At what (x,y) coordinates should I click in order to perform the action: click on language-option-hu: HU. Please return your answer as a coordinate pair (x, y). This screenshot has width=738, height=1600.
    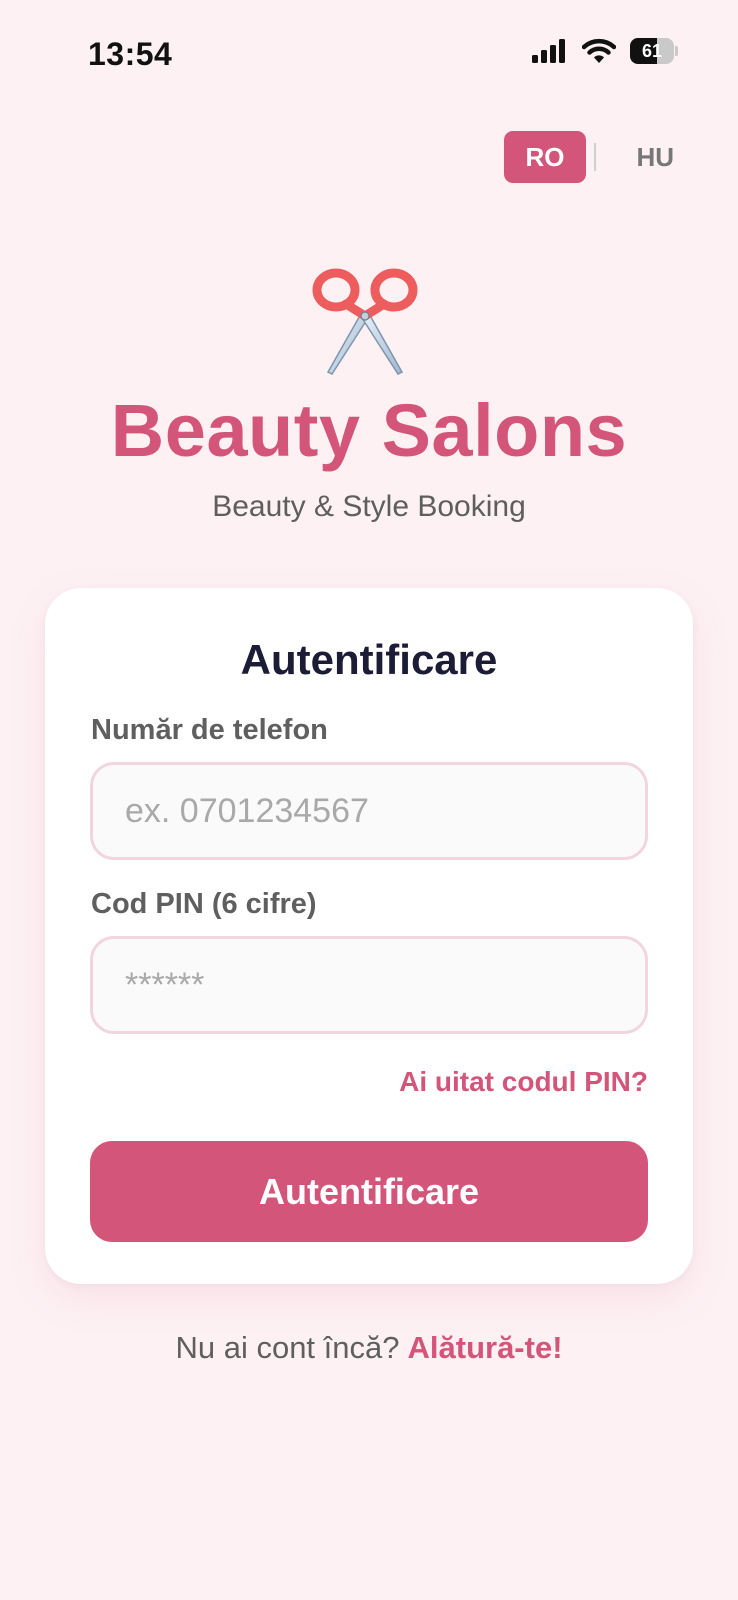
    Looking at the image, I should click on (643, 157).